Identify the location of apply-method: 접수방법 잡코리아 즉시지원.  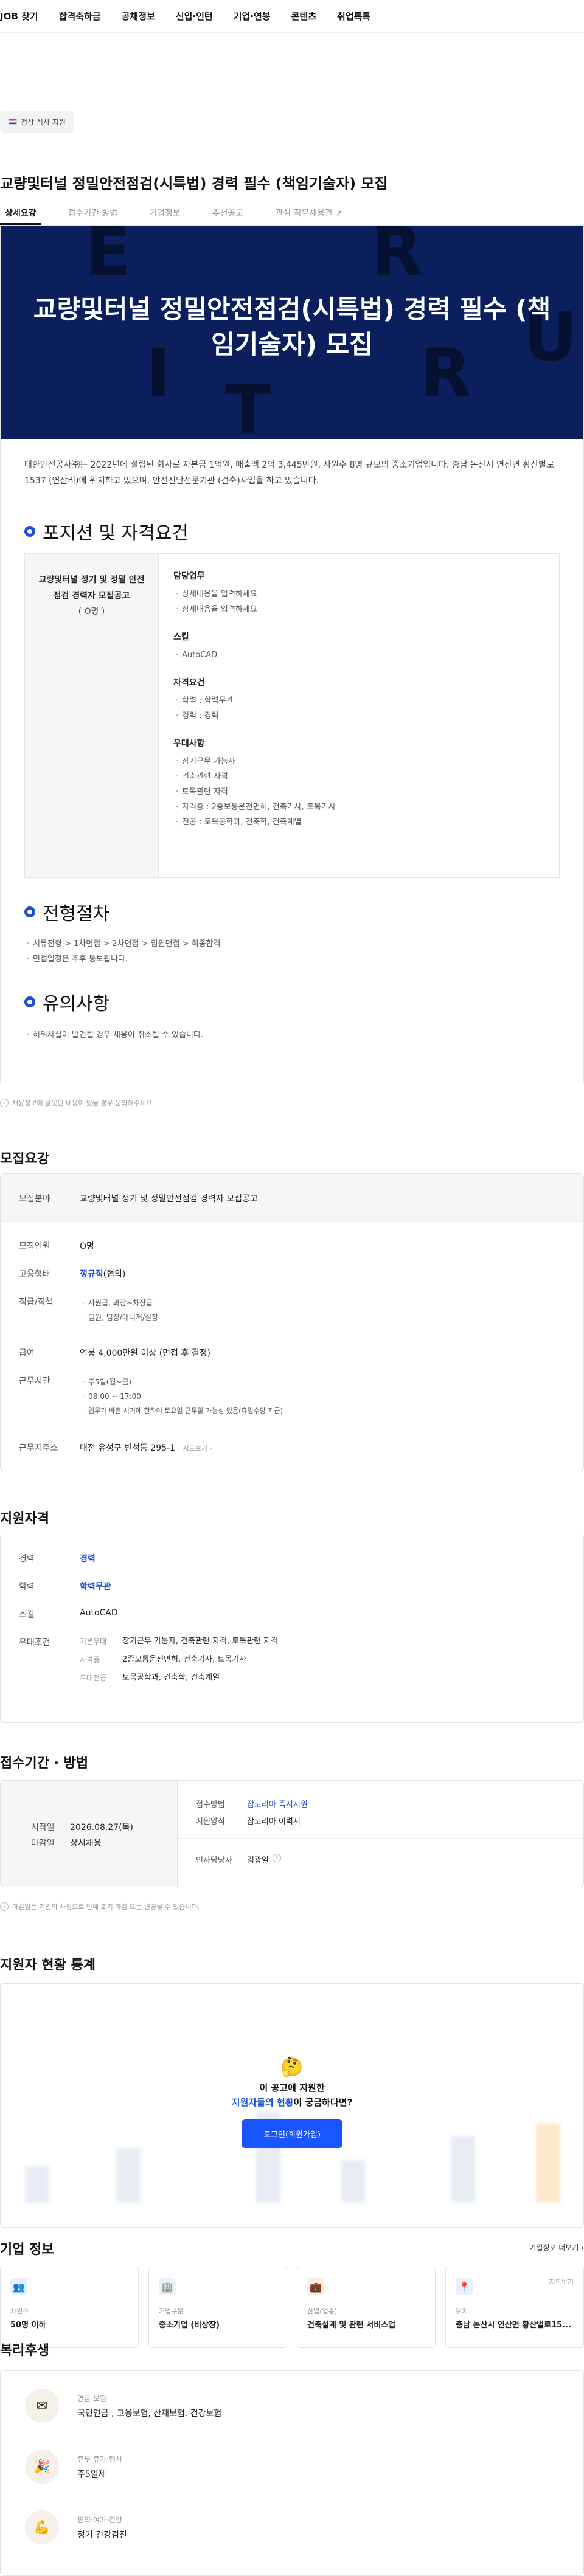
(252, 1805).